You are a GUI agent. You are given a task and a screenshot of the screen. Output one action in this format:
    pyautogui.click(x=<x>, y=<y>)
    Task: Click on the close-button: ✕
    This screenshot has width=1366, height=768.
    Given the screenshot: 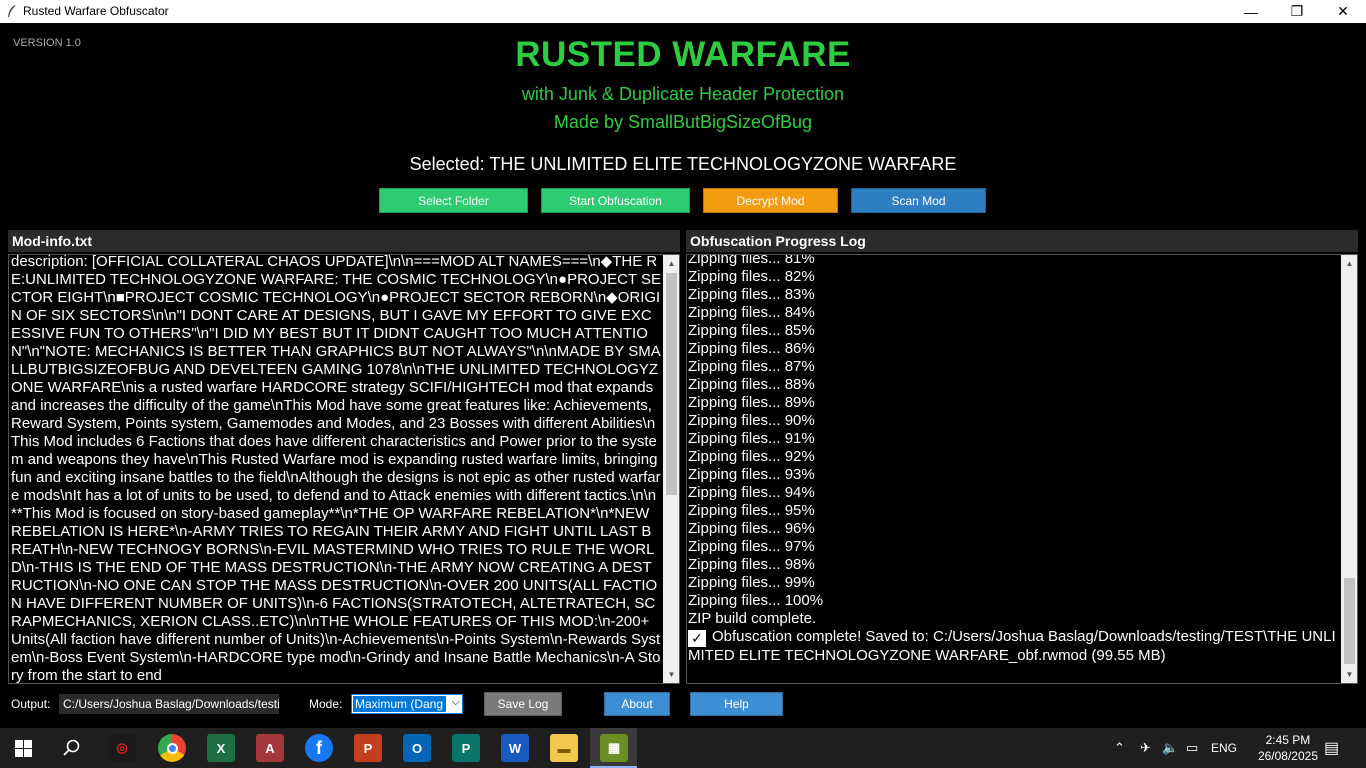 What is the action you would take?
    pyautogui.click(x=1343, y=11)
    